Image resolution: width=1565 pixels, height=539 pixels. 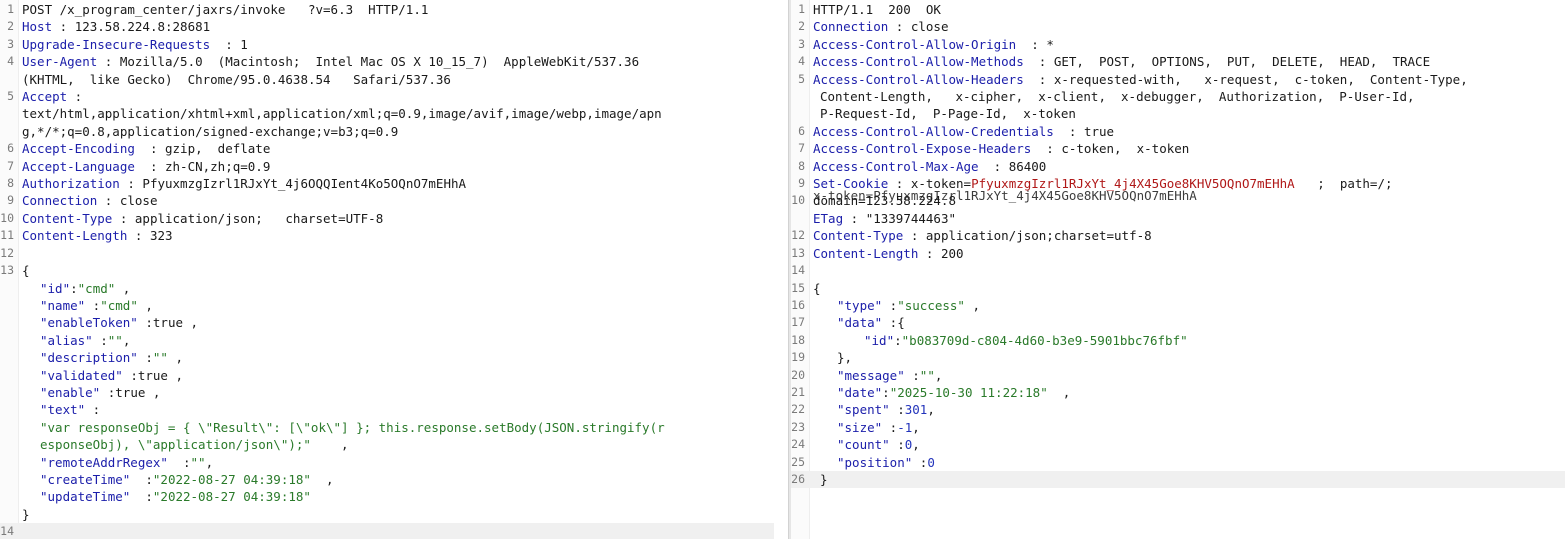 What do you see at coordinates (1178, 322) in the screenshot?
I see `response-body-data: 17 "data" :{` at bounding box center [1178, 322].